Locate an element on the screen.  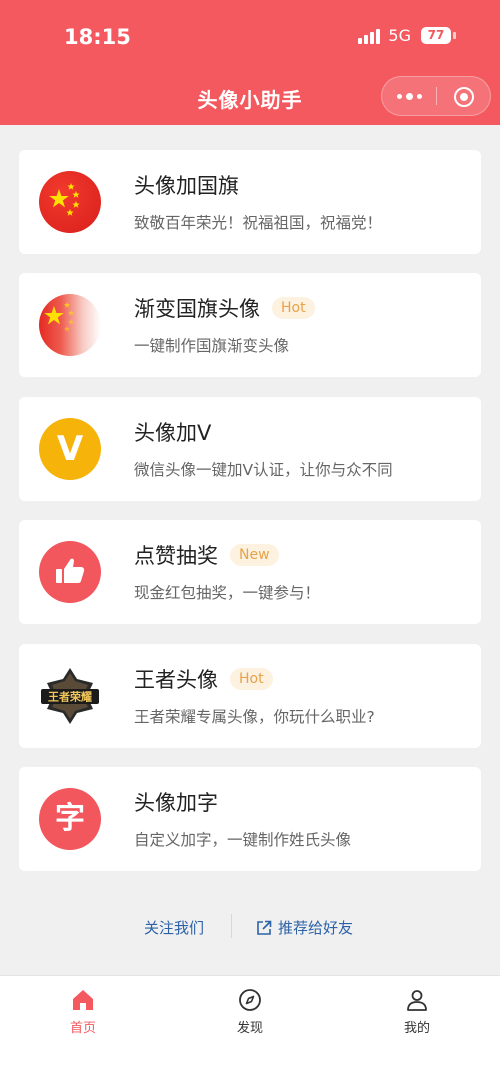
footer-links: 关注我们 推荐给好友 is located at coordinates (250, 927).